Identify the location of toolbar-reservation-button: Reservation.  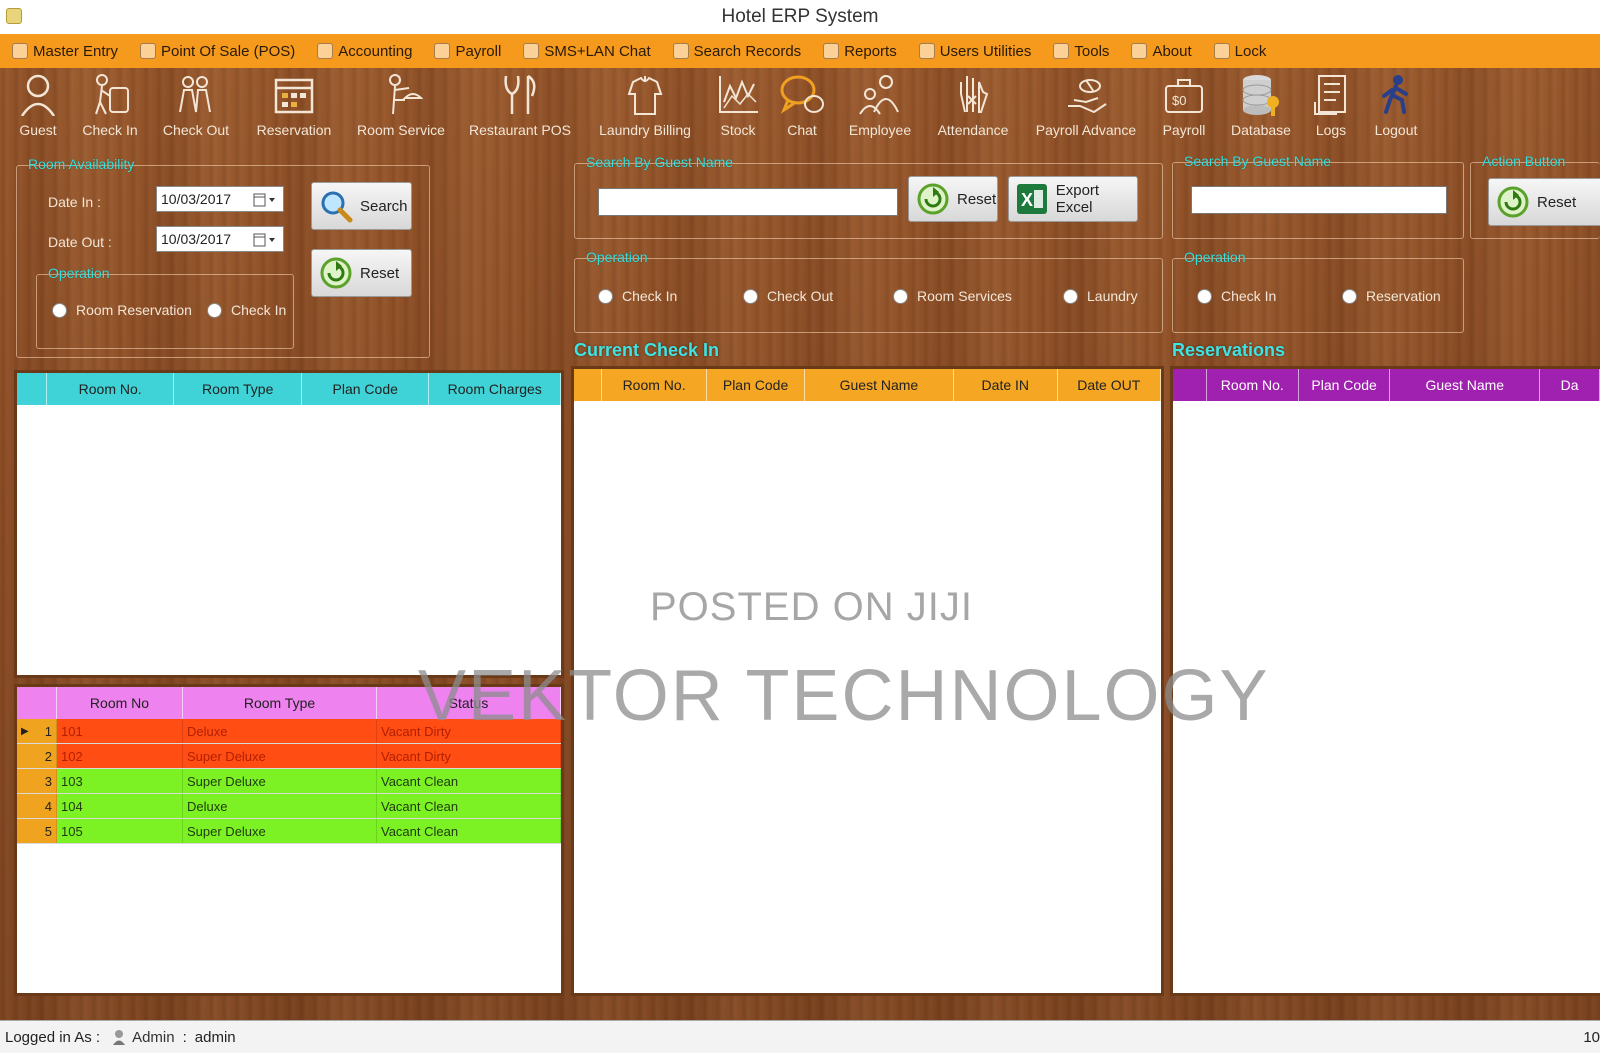
(294, 105).